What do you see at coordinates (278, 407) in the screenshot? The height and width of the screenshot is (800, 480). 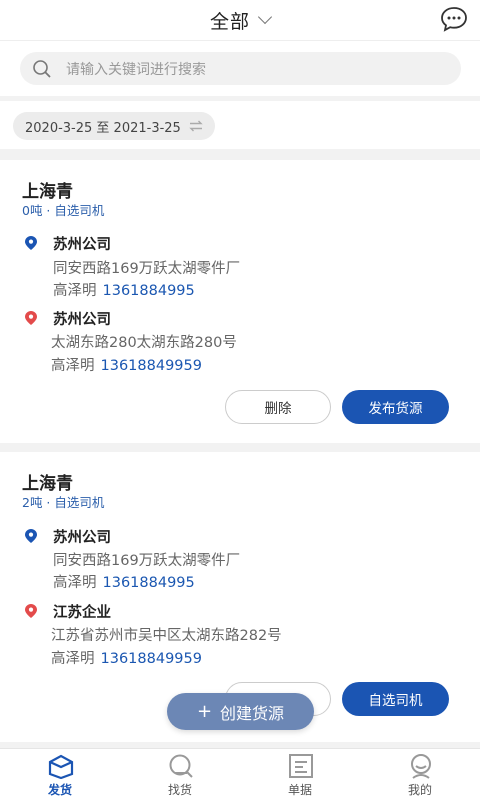 I see `delete-button: 删除` at bounding box center [278, 407].